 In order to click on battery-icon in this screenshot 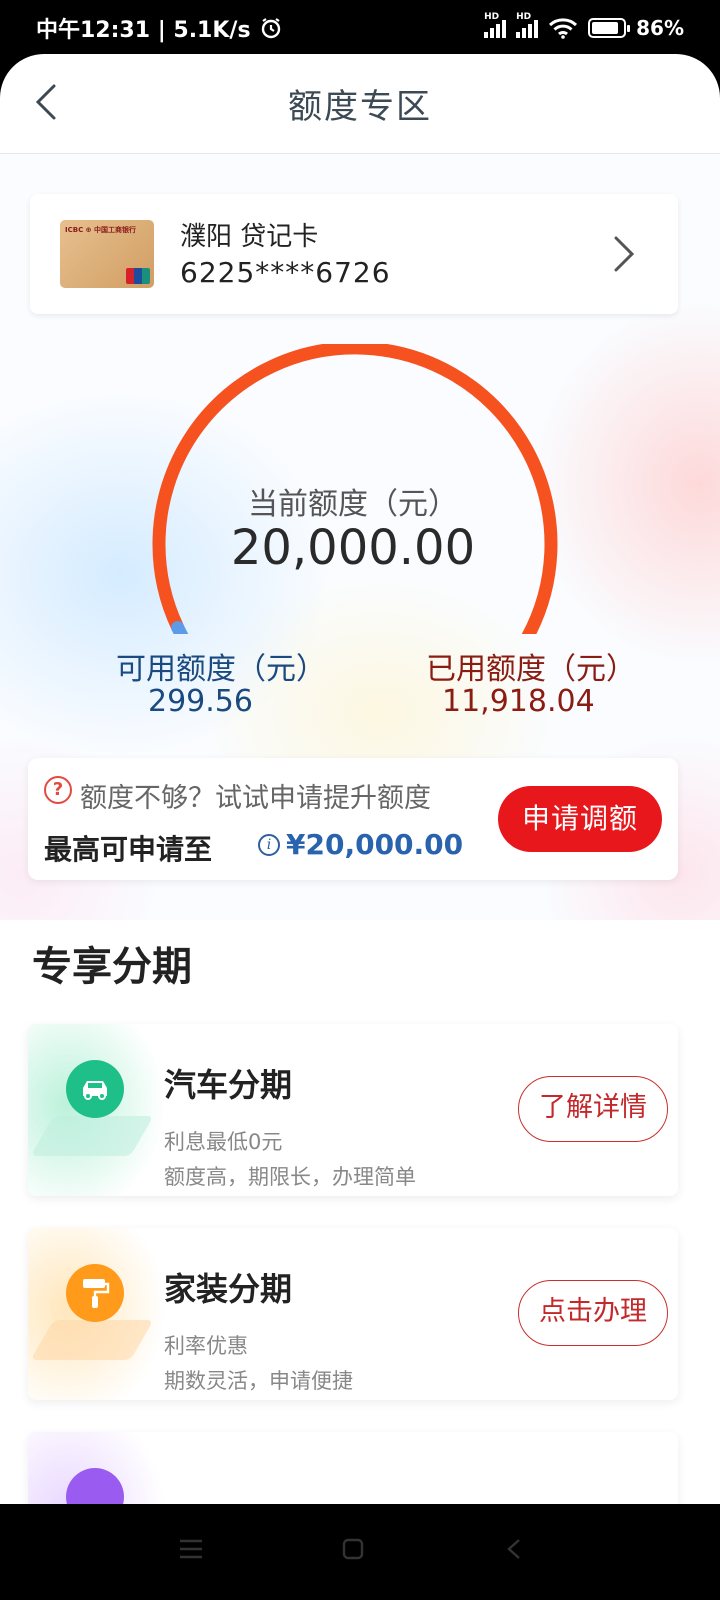, I will do `click(609, 28)`.